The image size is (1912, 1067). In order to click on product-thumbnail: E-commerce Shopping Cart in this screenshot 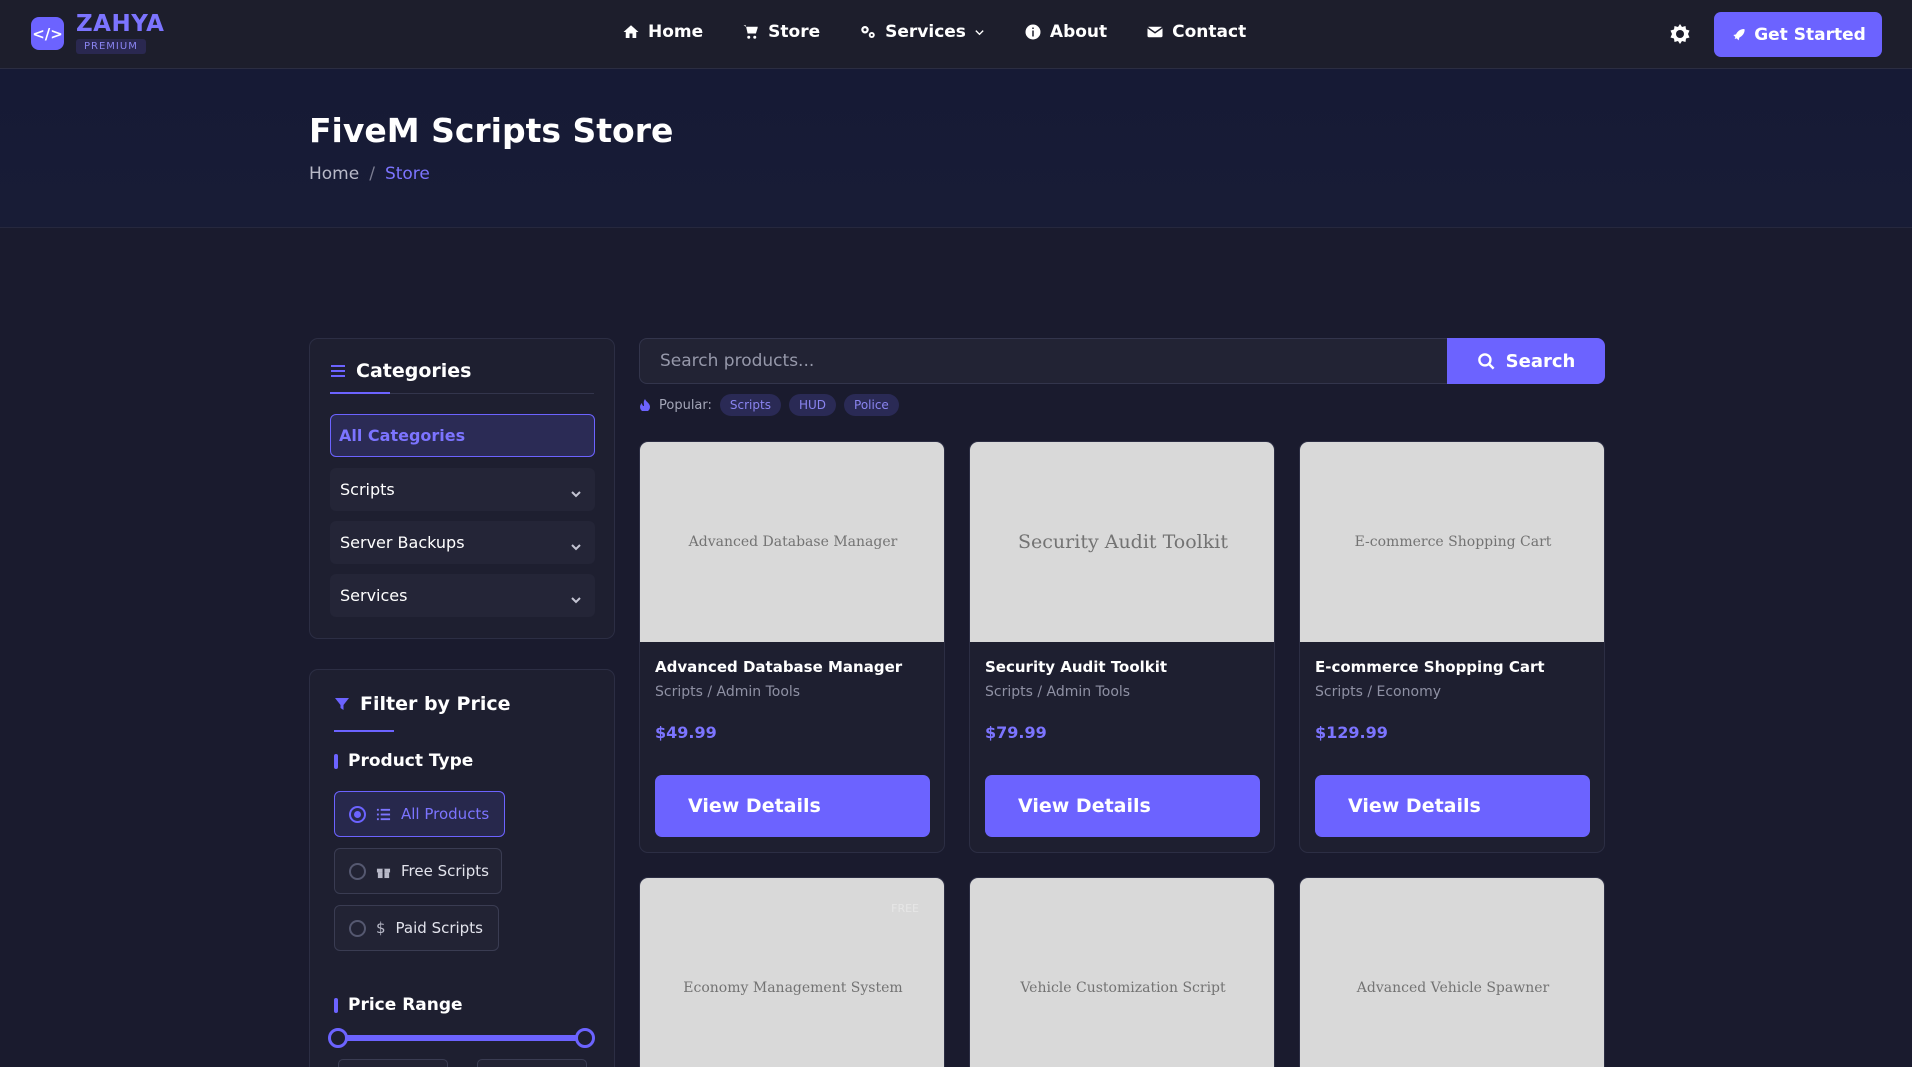, I will do `click(1452, 542)`.